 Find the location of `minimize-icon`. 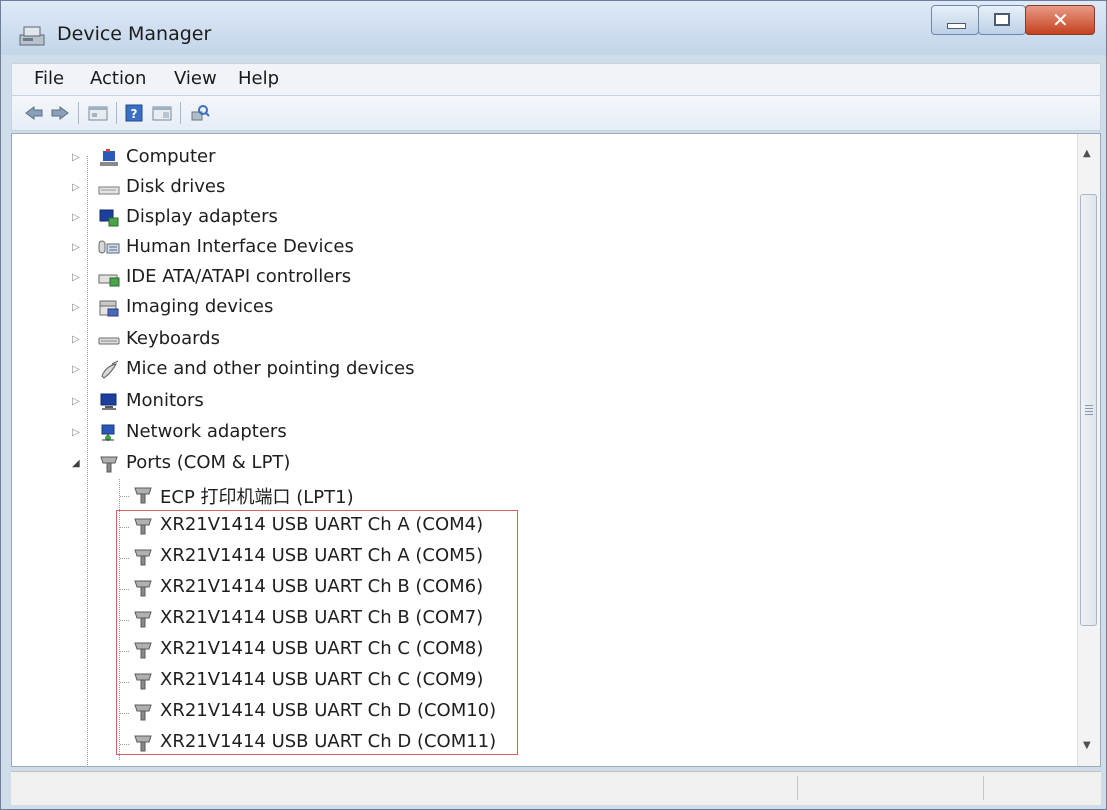

minimize-icon is located at coordinates (956, 26).